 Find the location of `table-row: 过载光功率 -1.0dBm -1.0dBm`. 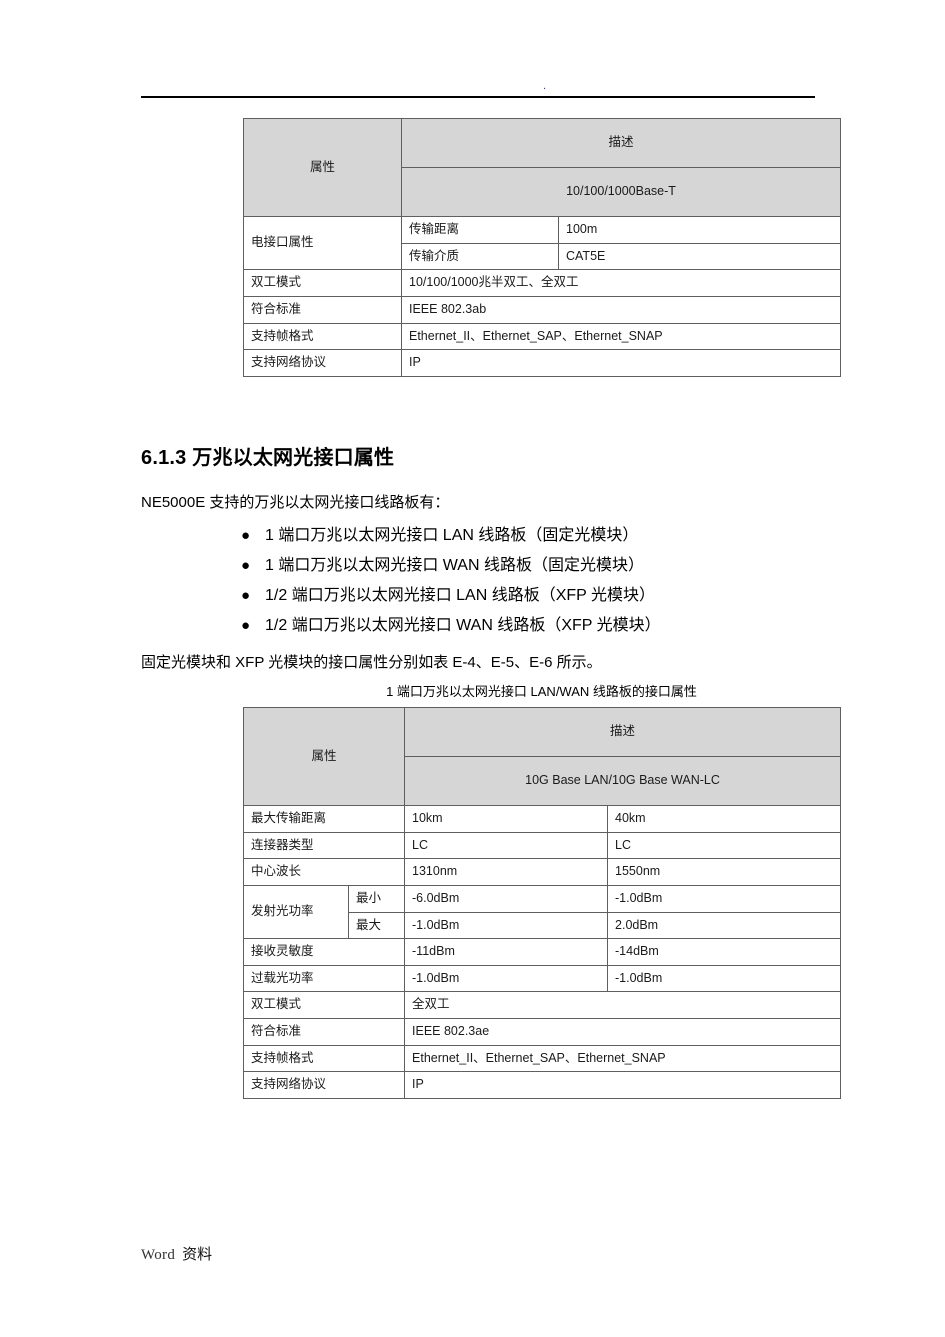

table-row: 过载光功率 -1.0dBm -1.0dBm is located at coordinates (542, 978).